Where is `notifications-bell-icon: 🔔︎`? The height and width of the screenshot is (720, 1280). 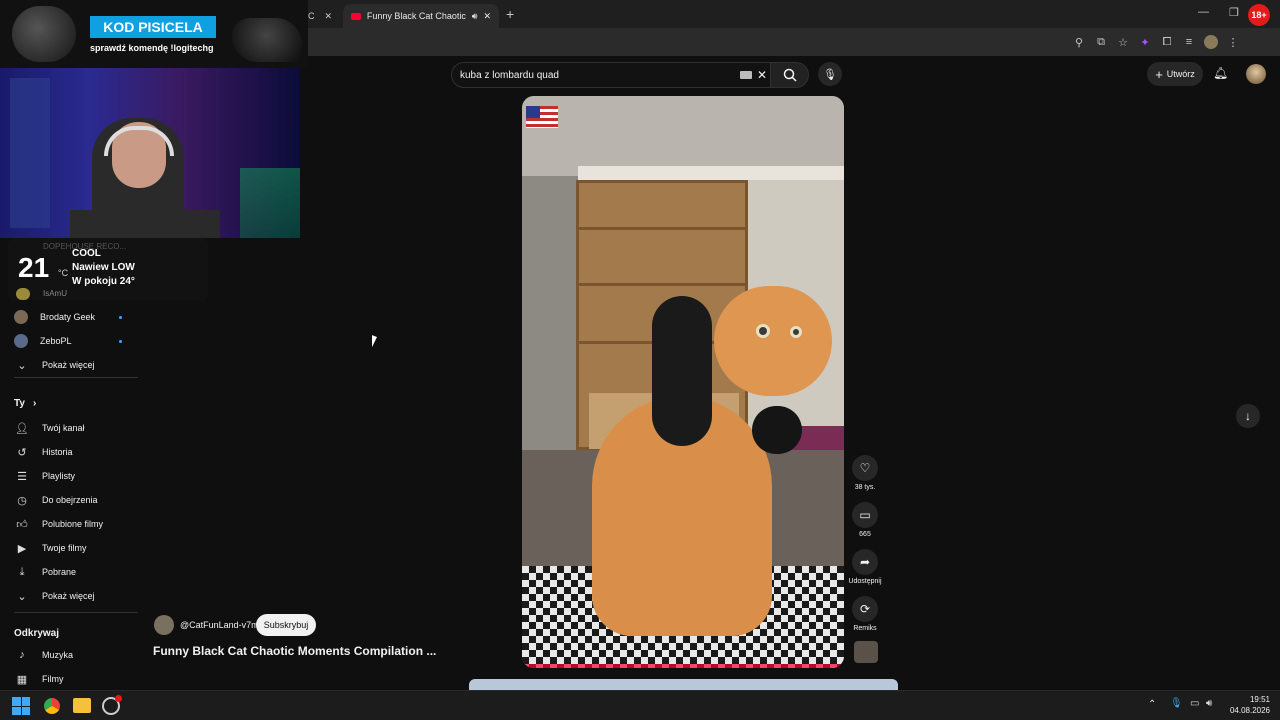 notifications-bell-icon: 🔔︎ is located at coordinates (1220, 73).